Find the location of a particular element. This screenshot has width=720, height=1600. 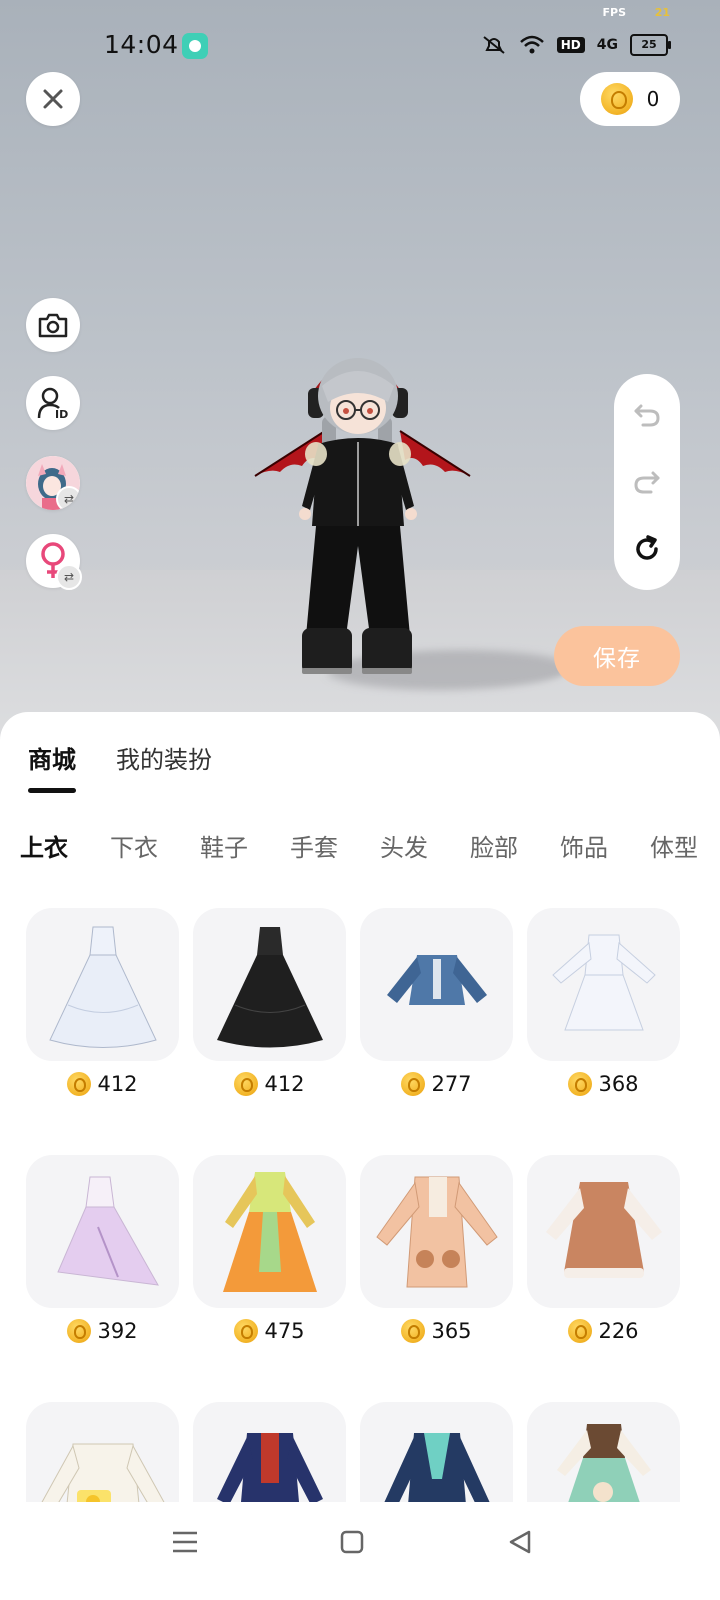

undo-button is located at coordinates (647, 415).